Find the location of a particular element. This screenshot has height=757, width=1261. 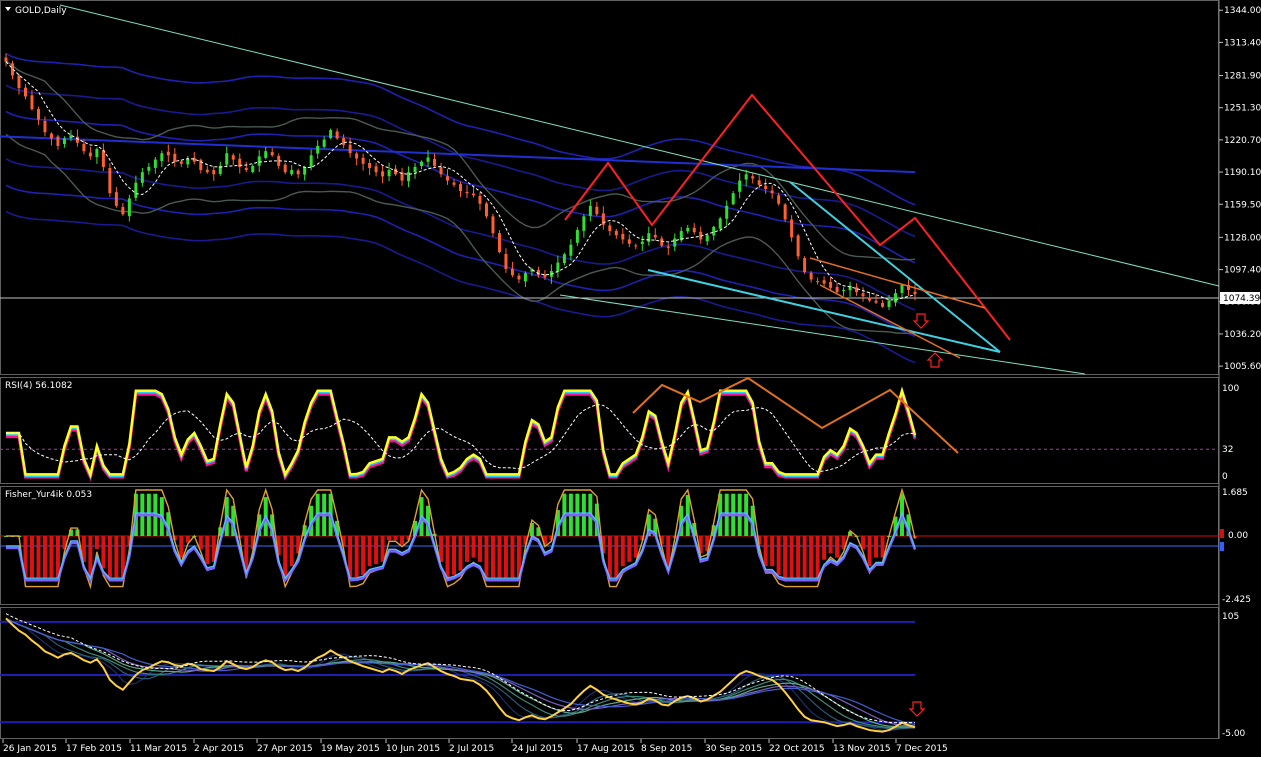

fisher-tick-max: 1.685 is located at coordinates (1235, 493).